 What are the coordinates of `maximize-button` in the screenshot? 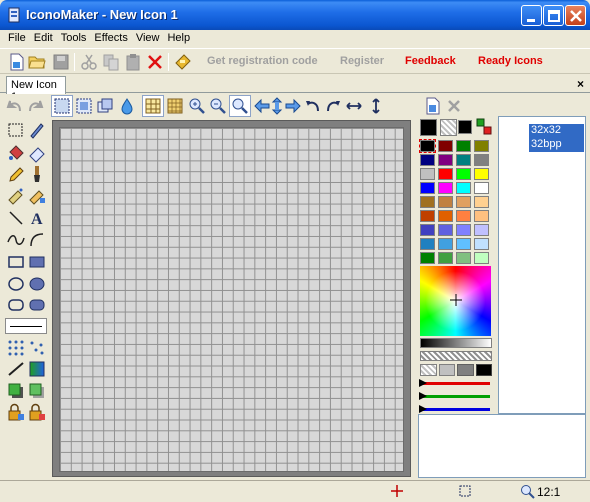 It's located at (553, 15).